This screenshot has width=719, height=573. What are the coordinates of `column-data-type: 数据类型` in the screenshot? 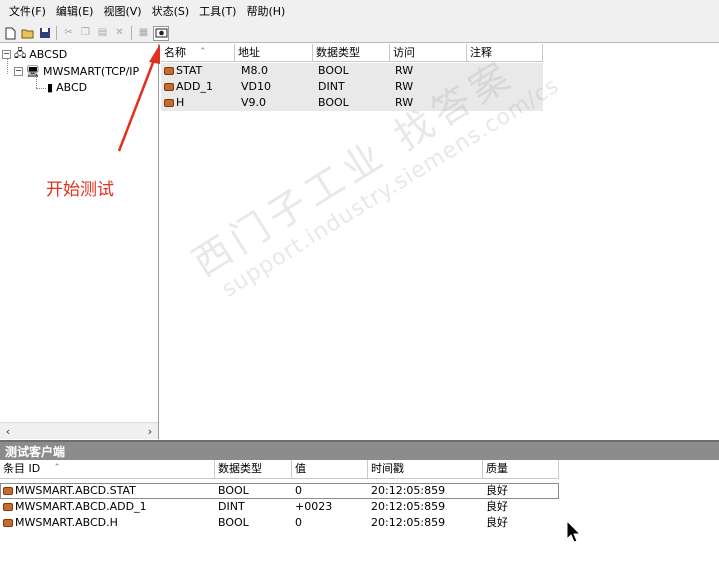 It's located at (253, 469).